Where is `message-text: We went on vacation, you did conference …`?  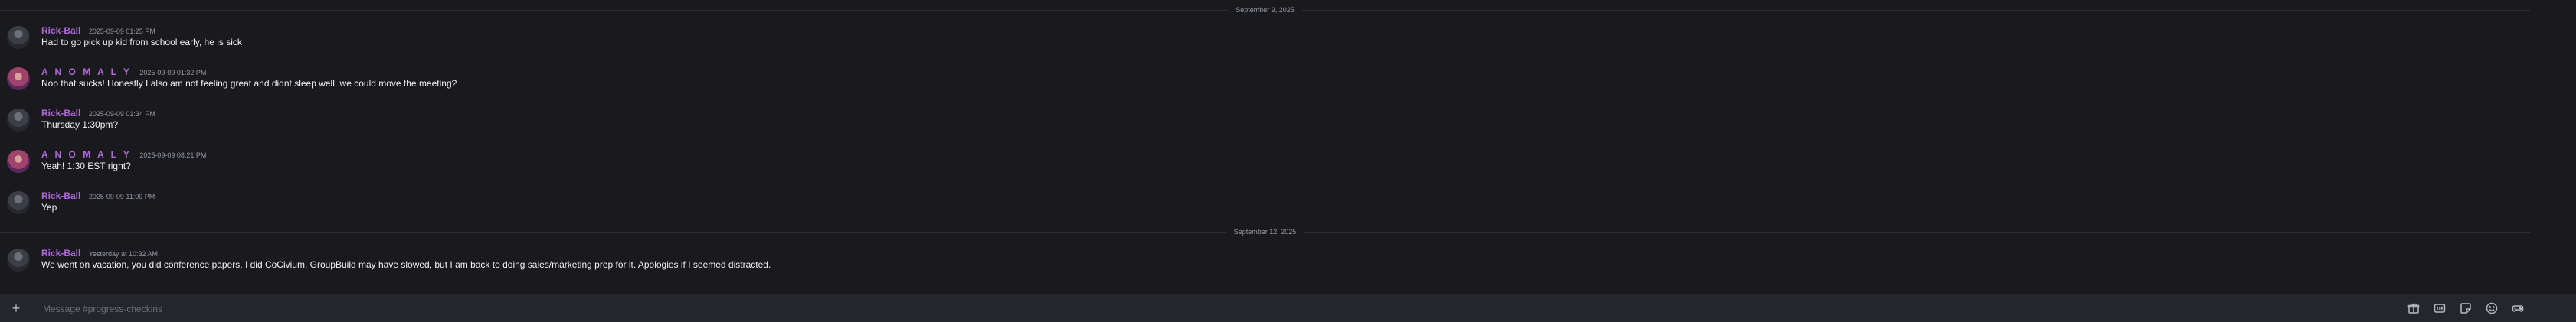 message-text: We went on vacation, you did conference … is located at coordinates (406, 264).